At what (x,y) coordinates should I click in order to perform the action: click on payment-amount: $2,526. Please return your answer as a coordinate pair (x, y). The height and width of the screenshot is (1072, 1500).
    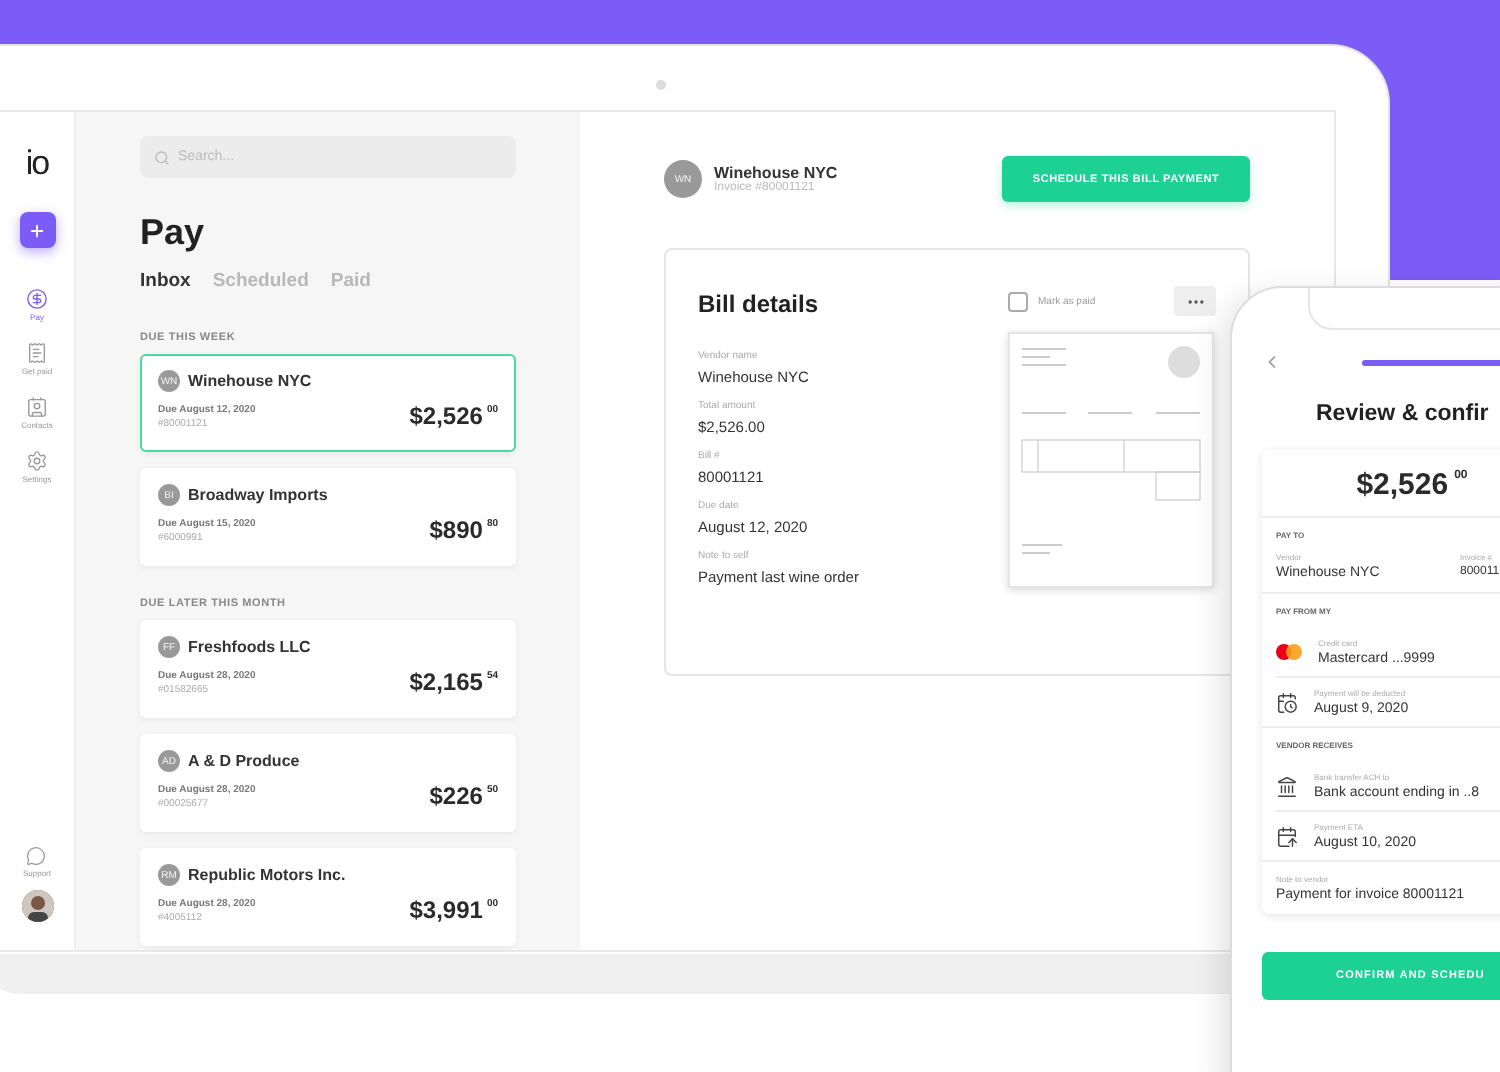
    Looking at the image, I should click on (1402, 485).